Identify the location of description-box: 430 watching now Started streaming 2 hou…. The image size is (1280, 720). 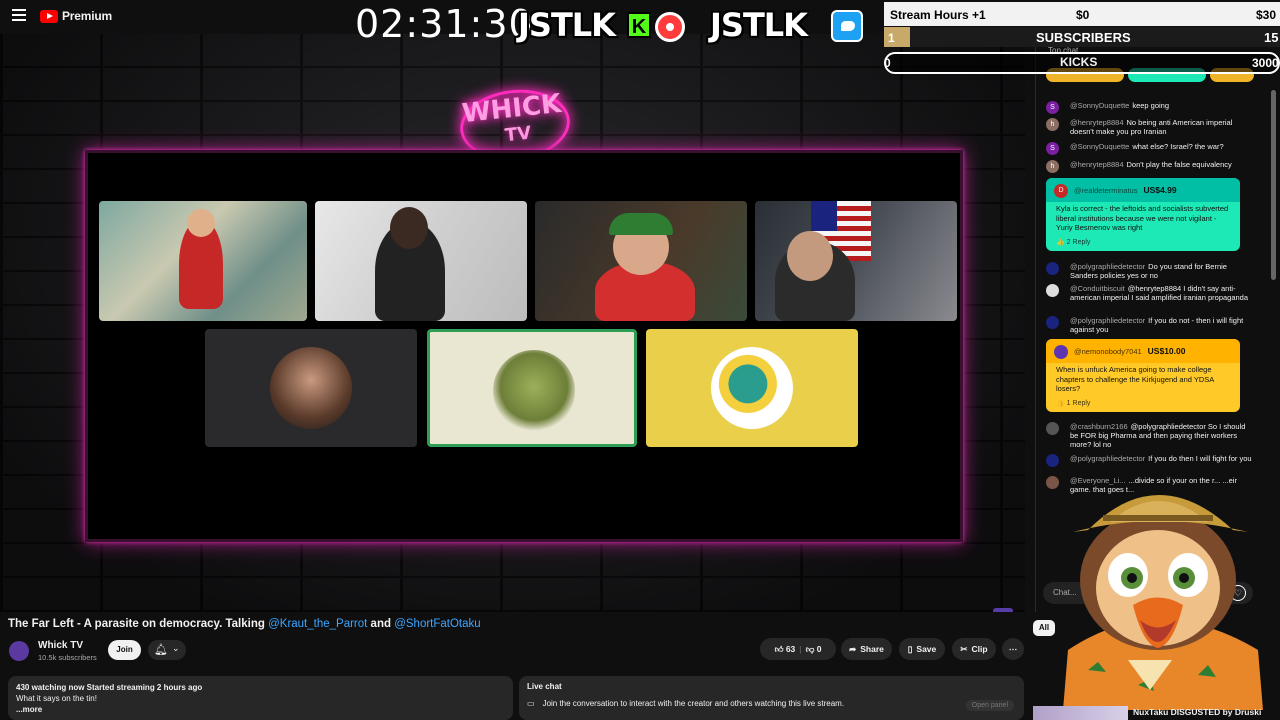
(260, 698).